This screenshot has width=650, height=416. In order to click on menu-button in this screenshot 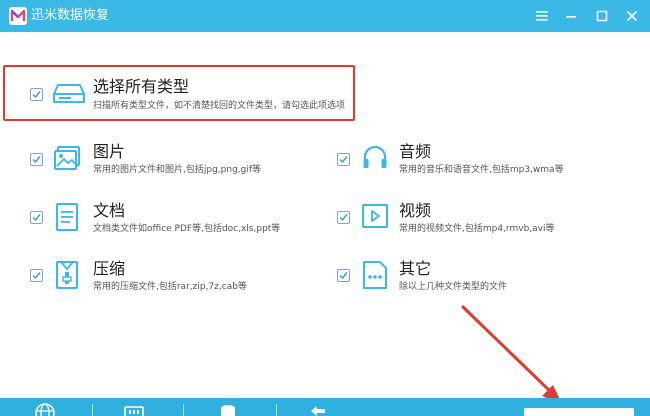, I will do `click(542, 16)`.